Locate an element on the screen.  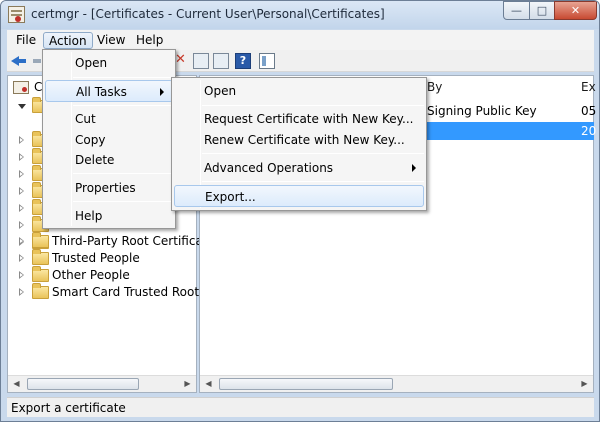
tree-item-third-party-root: Third-Party Root Certification is located at coordinates (117, 241).